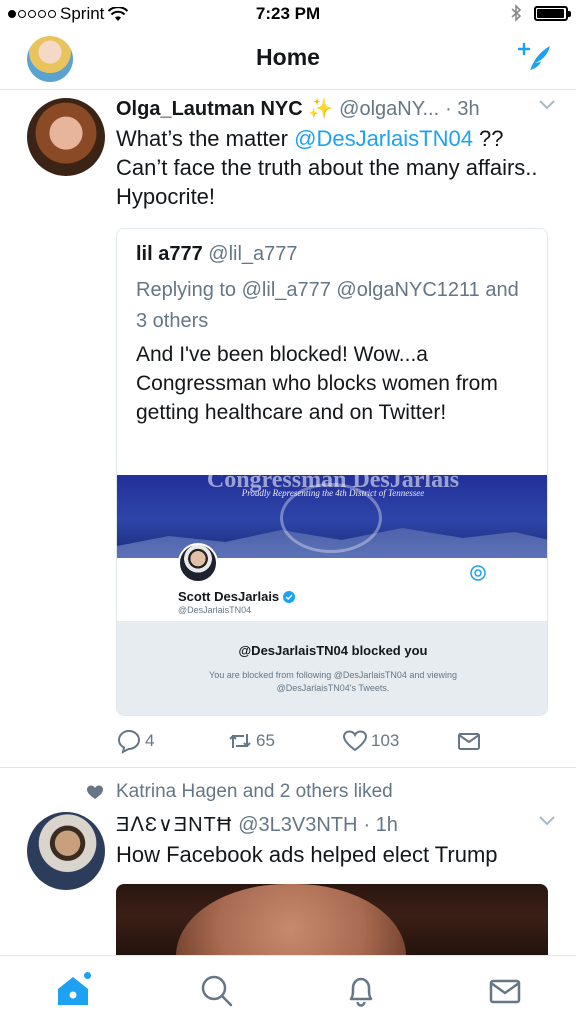 The image size is (576, 1024). Describe the element at coordinates (198, 563) in the screenshot. I see `embedded-profile-avatar` at that location.